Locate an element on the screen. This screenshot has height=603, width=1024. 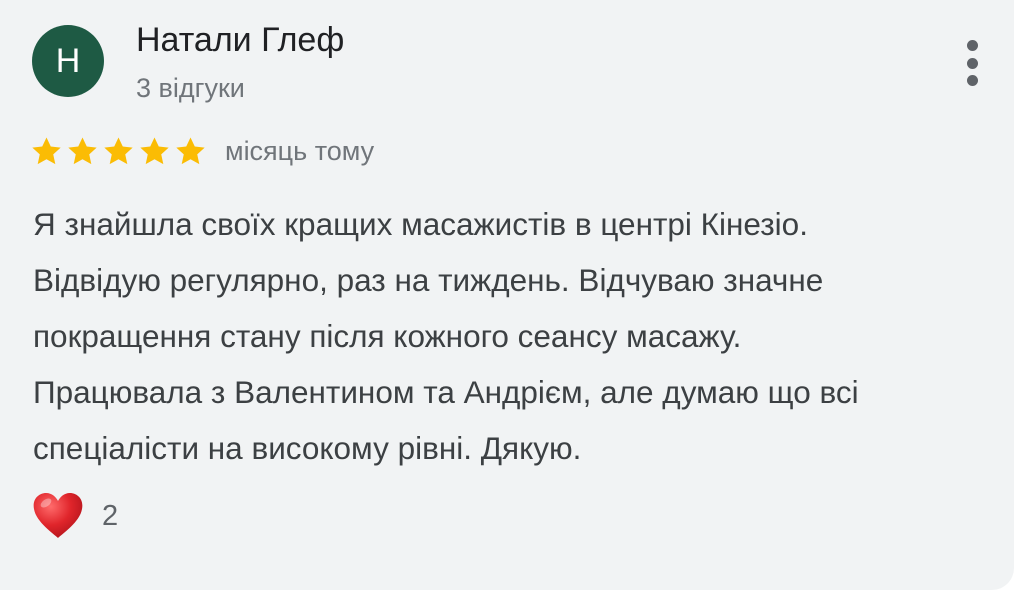
heart-icon is located at coordinates (58, 515).